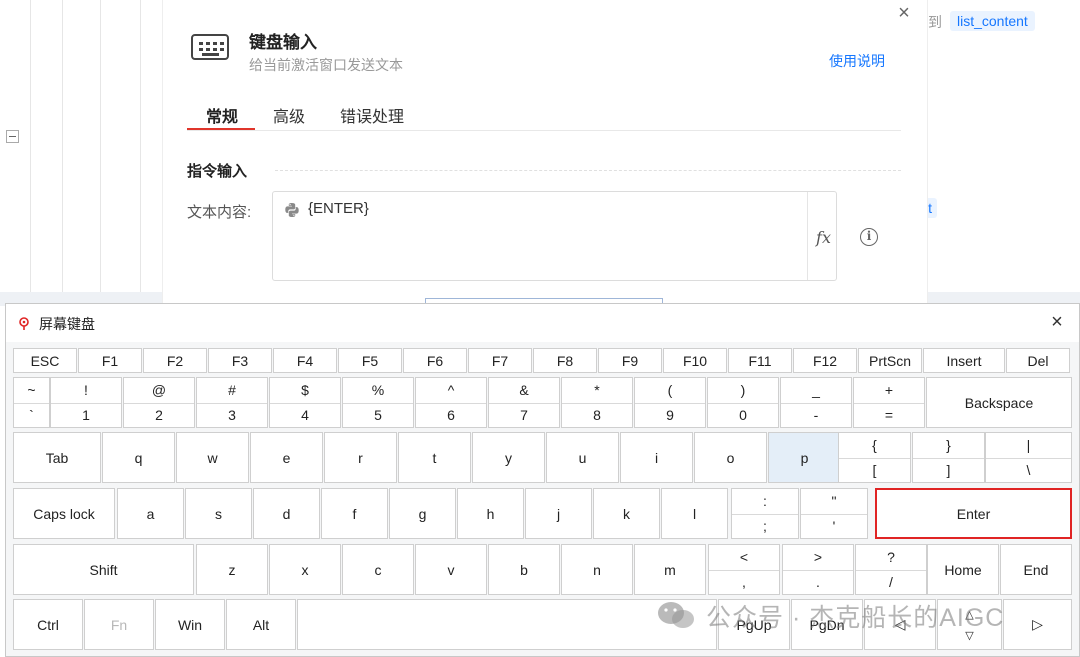 This screenshot has width=1080, height=657. I want to click on key-s: s, so click(218, 513).